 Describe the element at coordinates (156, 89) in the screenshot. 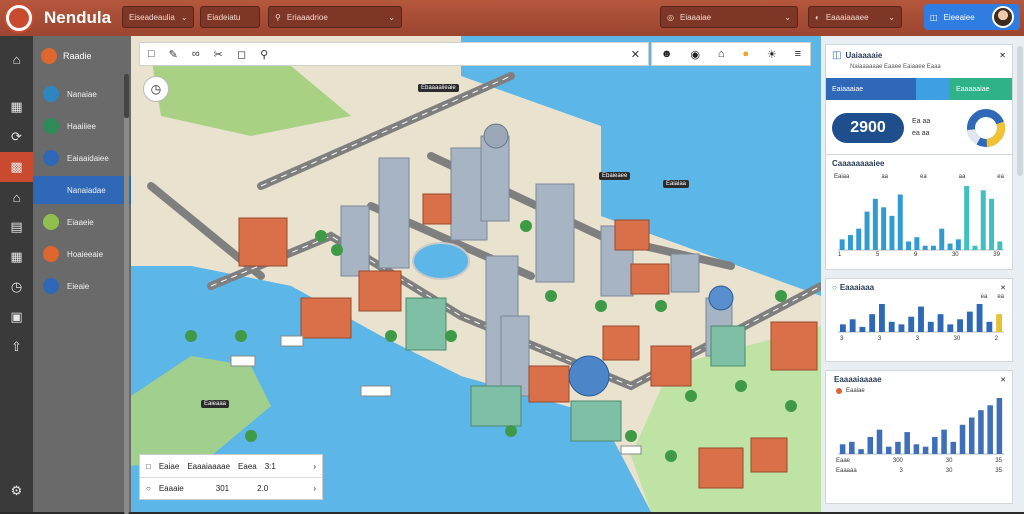

I see `compass-icon: ◷` at that location.